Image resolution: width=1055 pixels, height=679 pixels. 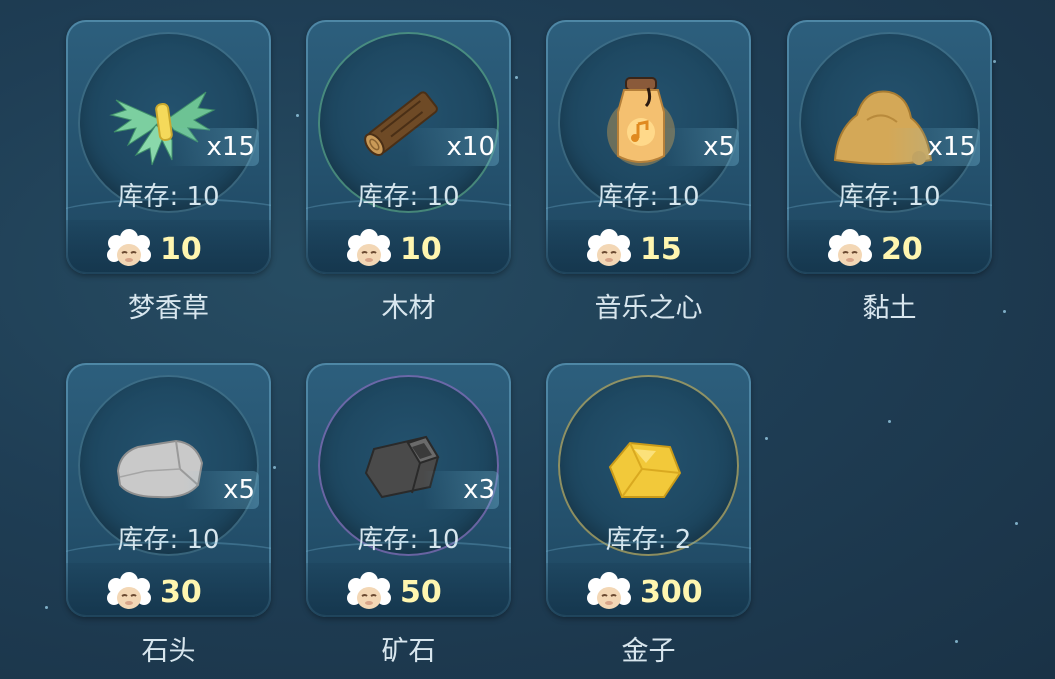 What do you see at coordinates (671, 592) in the screenshot?
I see `item-price: 300` at bounding box center [671, 592].